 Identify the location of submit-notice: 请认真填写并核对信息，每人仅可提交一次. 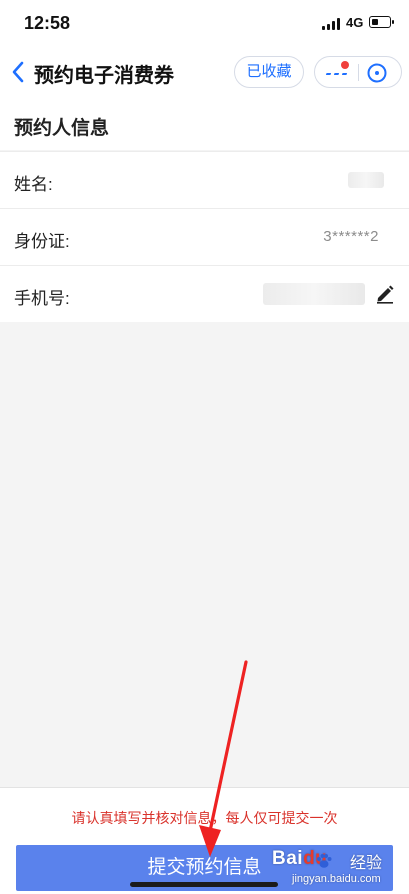
(204, 818).